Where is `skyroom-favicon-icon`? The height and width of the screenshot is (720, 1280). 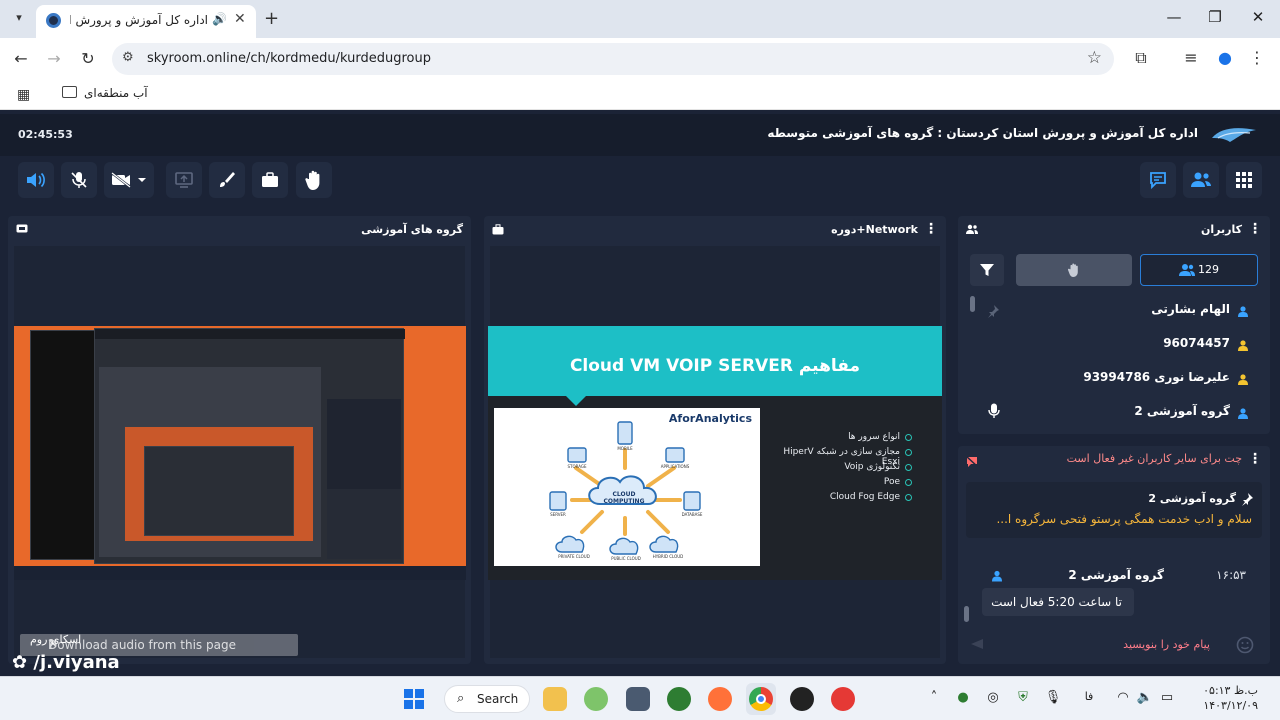 skyroom-favicon-icon is located at coordinates (53, 20).